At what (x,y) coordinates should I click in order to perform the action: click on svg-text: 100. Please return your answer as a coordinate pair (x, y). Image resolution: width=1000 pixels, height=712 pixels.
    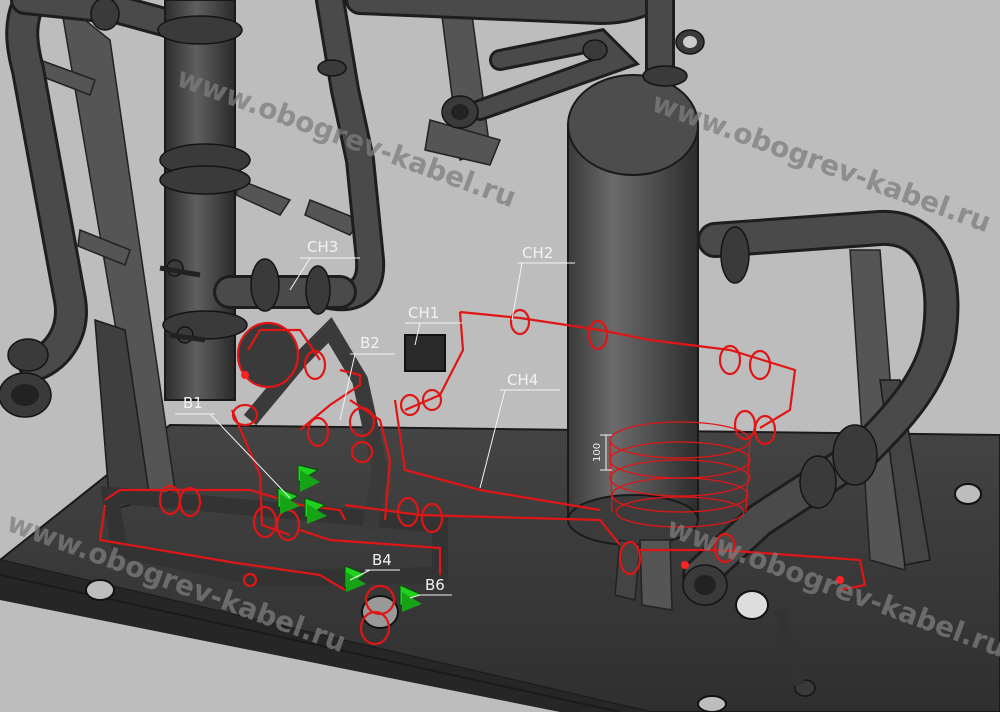
    Looking at the image, I should click on (597, 452).